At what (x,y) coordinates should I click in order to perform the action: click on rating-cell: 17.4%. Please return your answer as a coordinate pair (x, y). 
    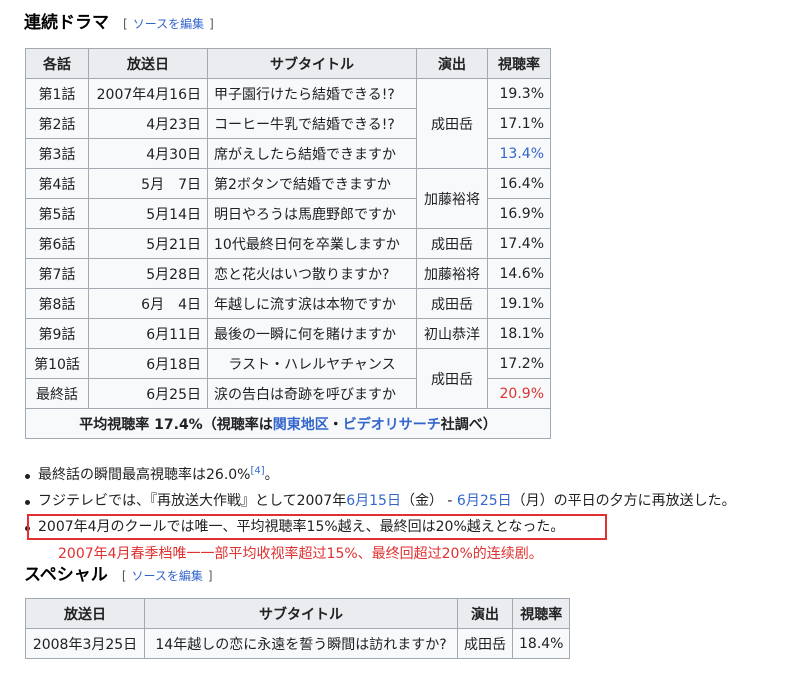
    Looking at the image, I should click on (519, 243).